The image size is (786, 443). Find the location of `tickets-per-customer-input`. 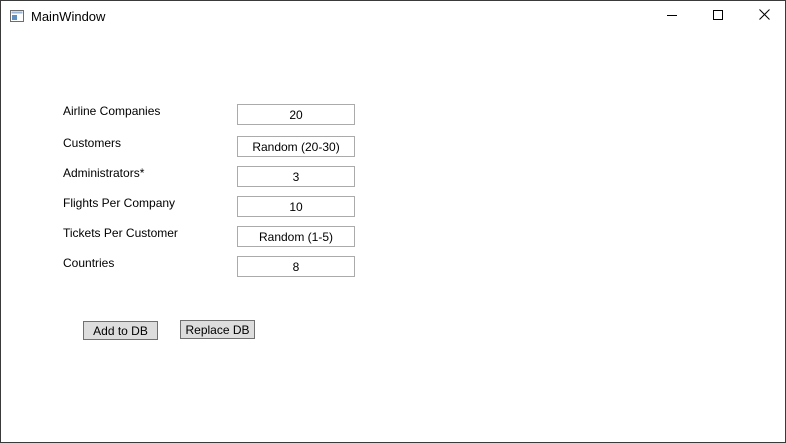

tickets-per-customer-input is located at coordinates (296, 236).